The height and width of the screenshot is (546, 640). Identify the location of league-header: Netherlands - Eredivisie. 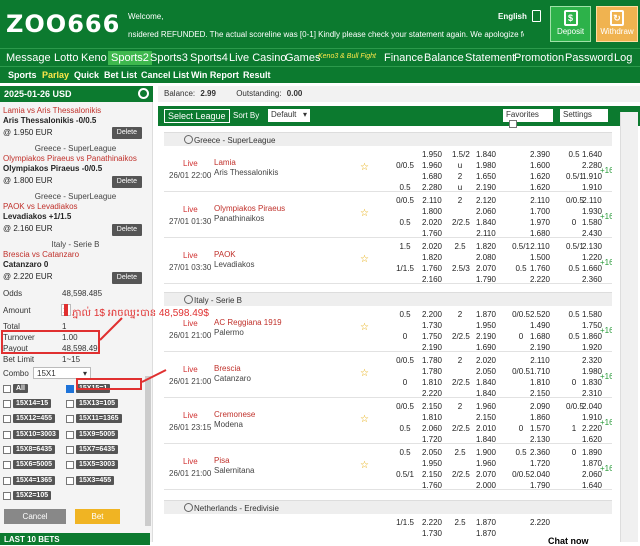
(388, 507).